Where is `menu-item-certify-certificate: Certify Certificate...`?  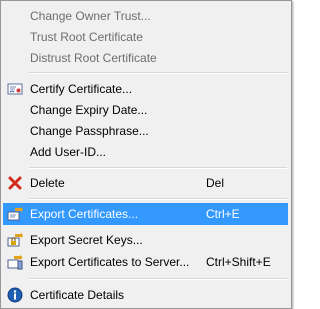
menu-item-certify-certificate: Certify Certificate... is located at coordinates (145, 89).